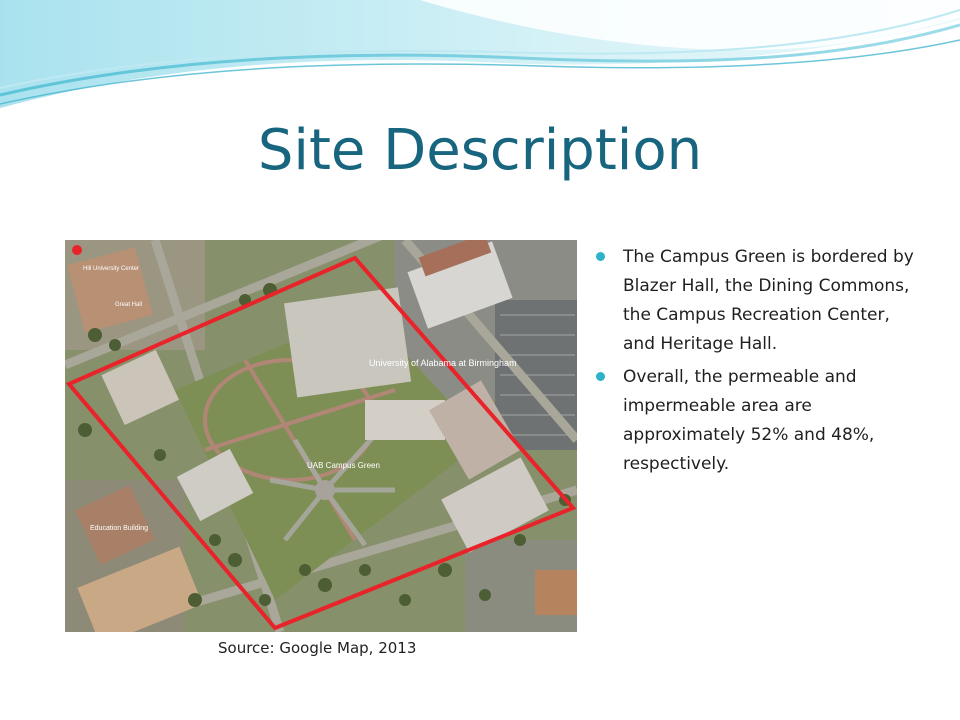 The height and width of the screenshot is (720, 960). What do you see at coordinates (119, 528) in the screenshot?
I see `map-label-education: Education Building` at bounding box center [119, 528].